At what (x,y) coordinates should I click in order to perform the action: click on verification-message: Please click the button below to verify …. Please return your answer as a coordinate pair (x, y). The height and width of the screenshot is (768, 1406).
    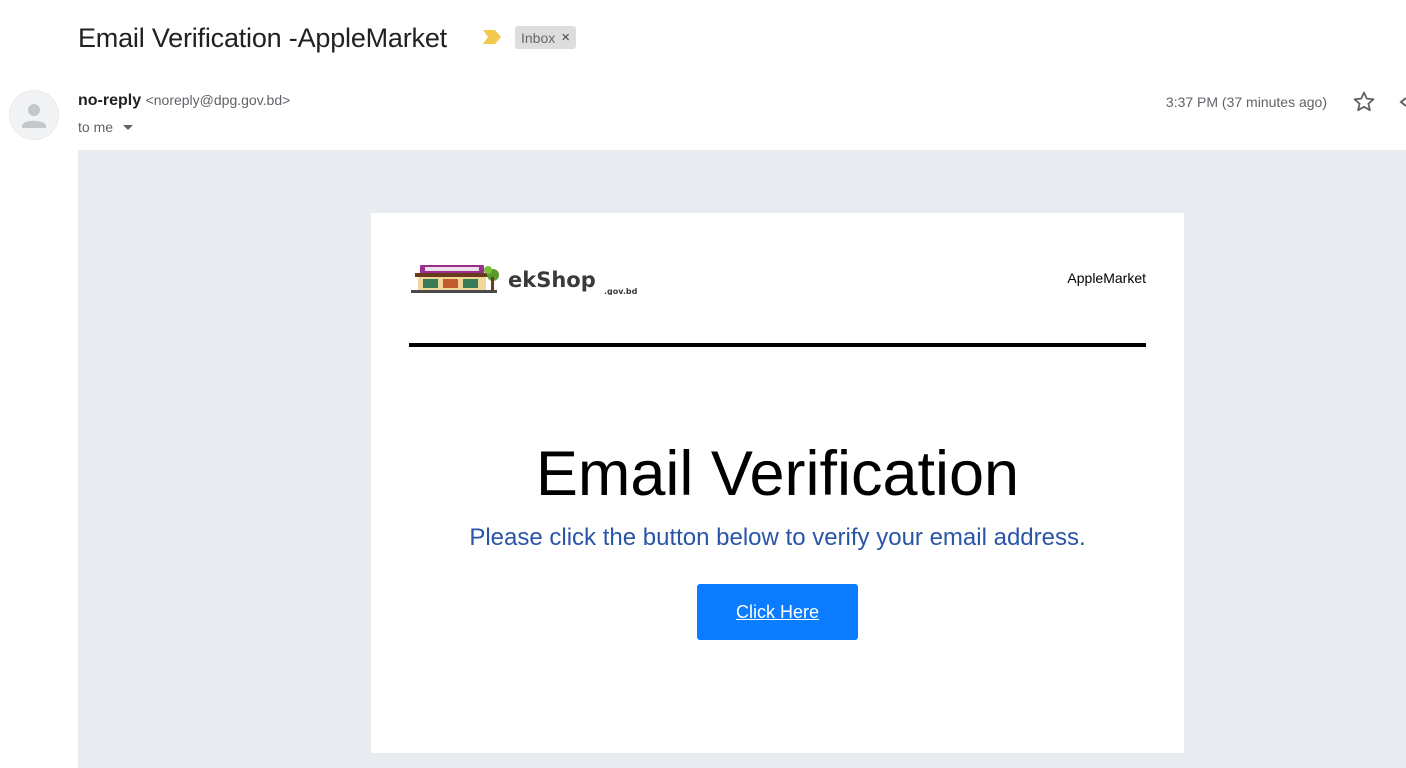
    Looking at the image, I should click on (777, 537).